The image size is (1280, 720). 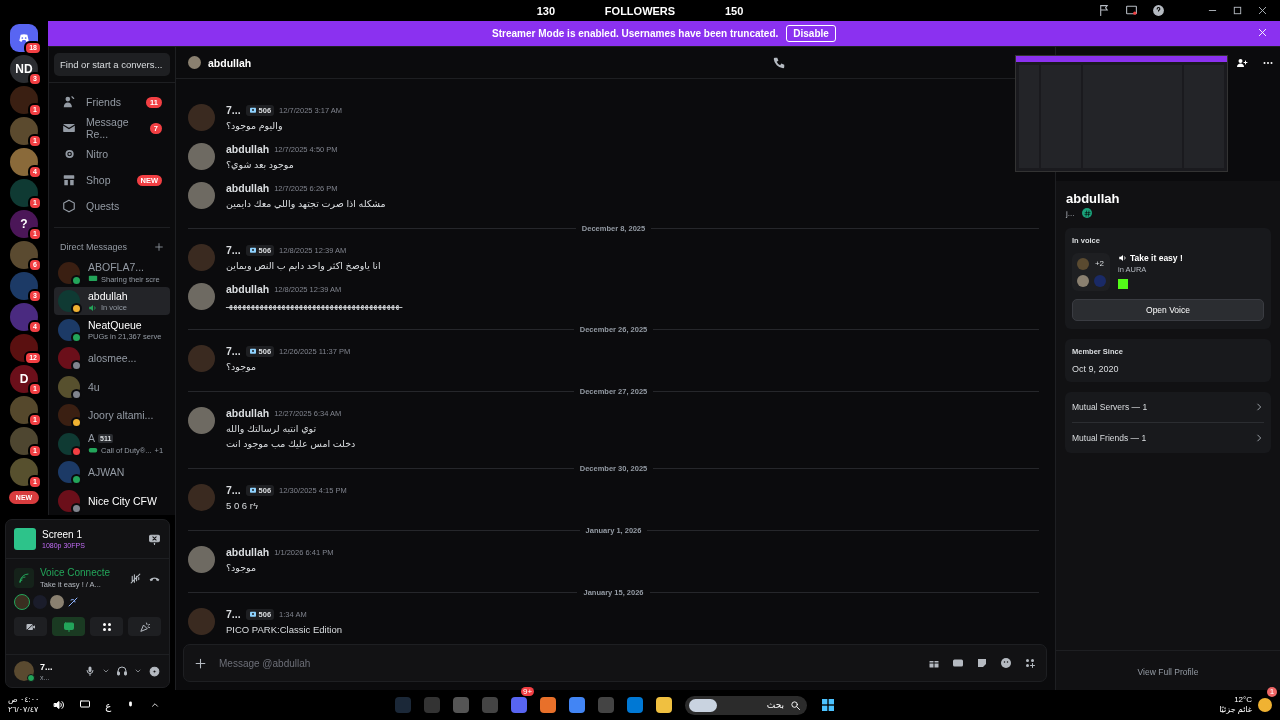 I want to click on member-since-date: Oct 9, 2020, so click(x=1096, y=369).